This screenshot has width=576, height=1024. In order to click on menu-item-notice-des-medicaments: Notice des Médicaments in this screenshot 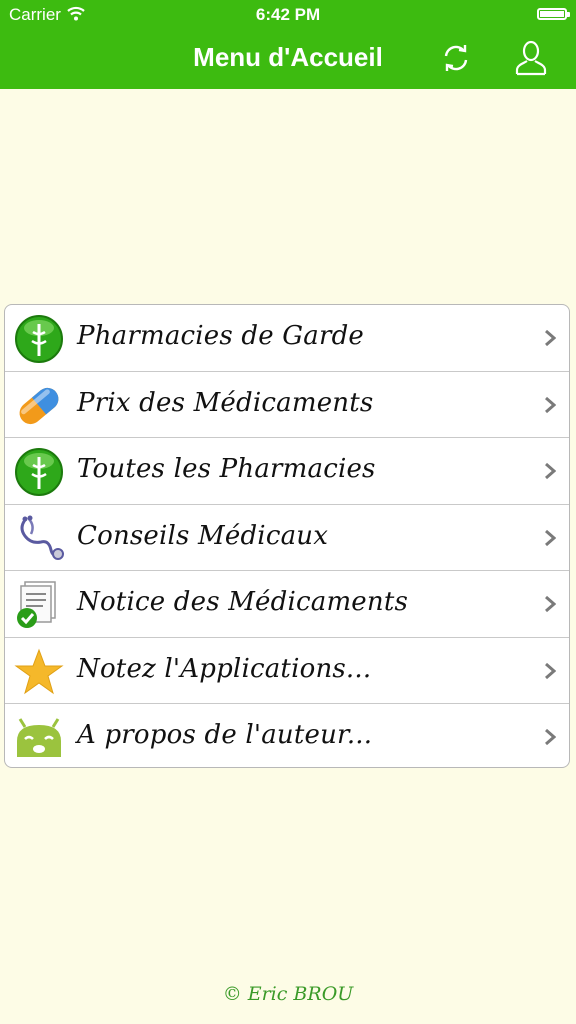, I will do `click(287, 604)`.